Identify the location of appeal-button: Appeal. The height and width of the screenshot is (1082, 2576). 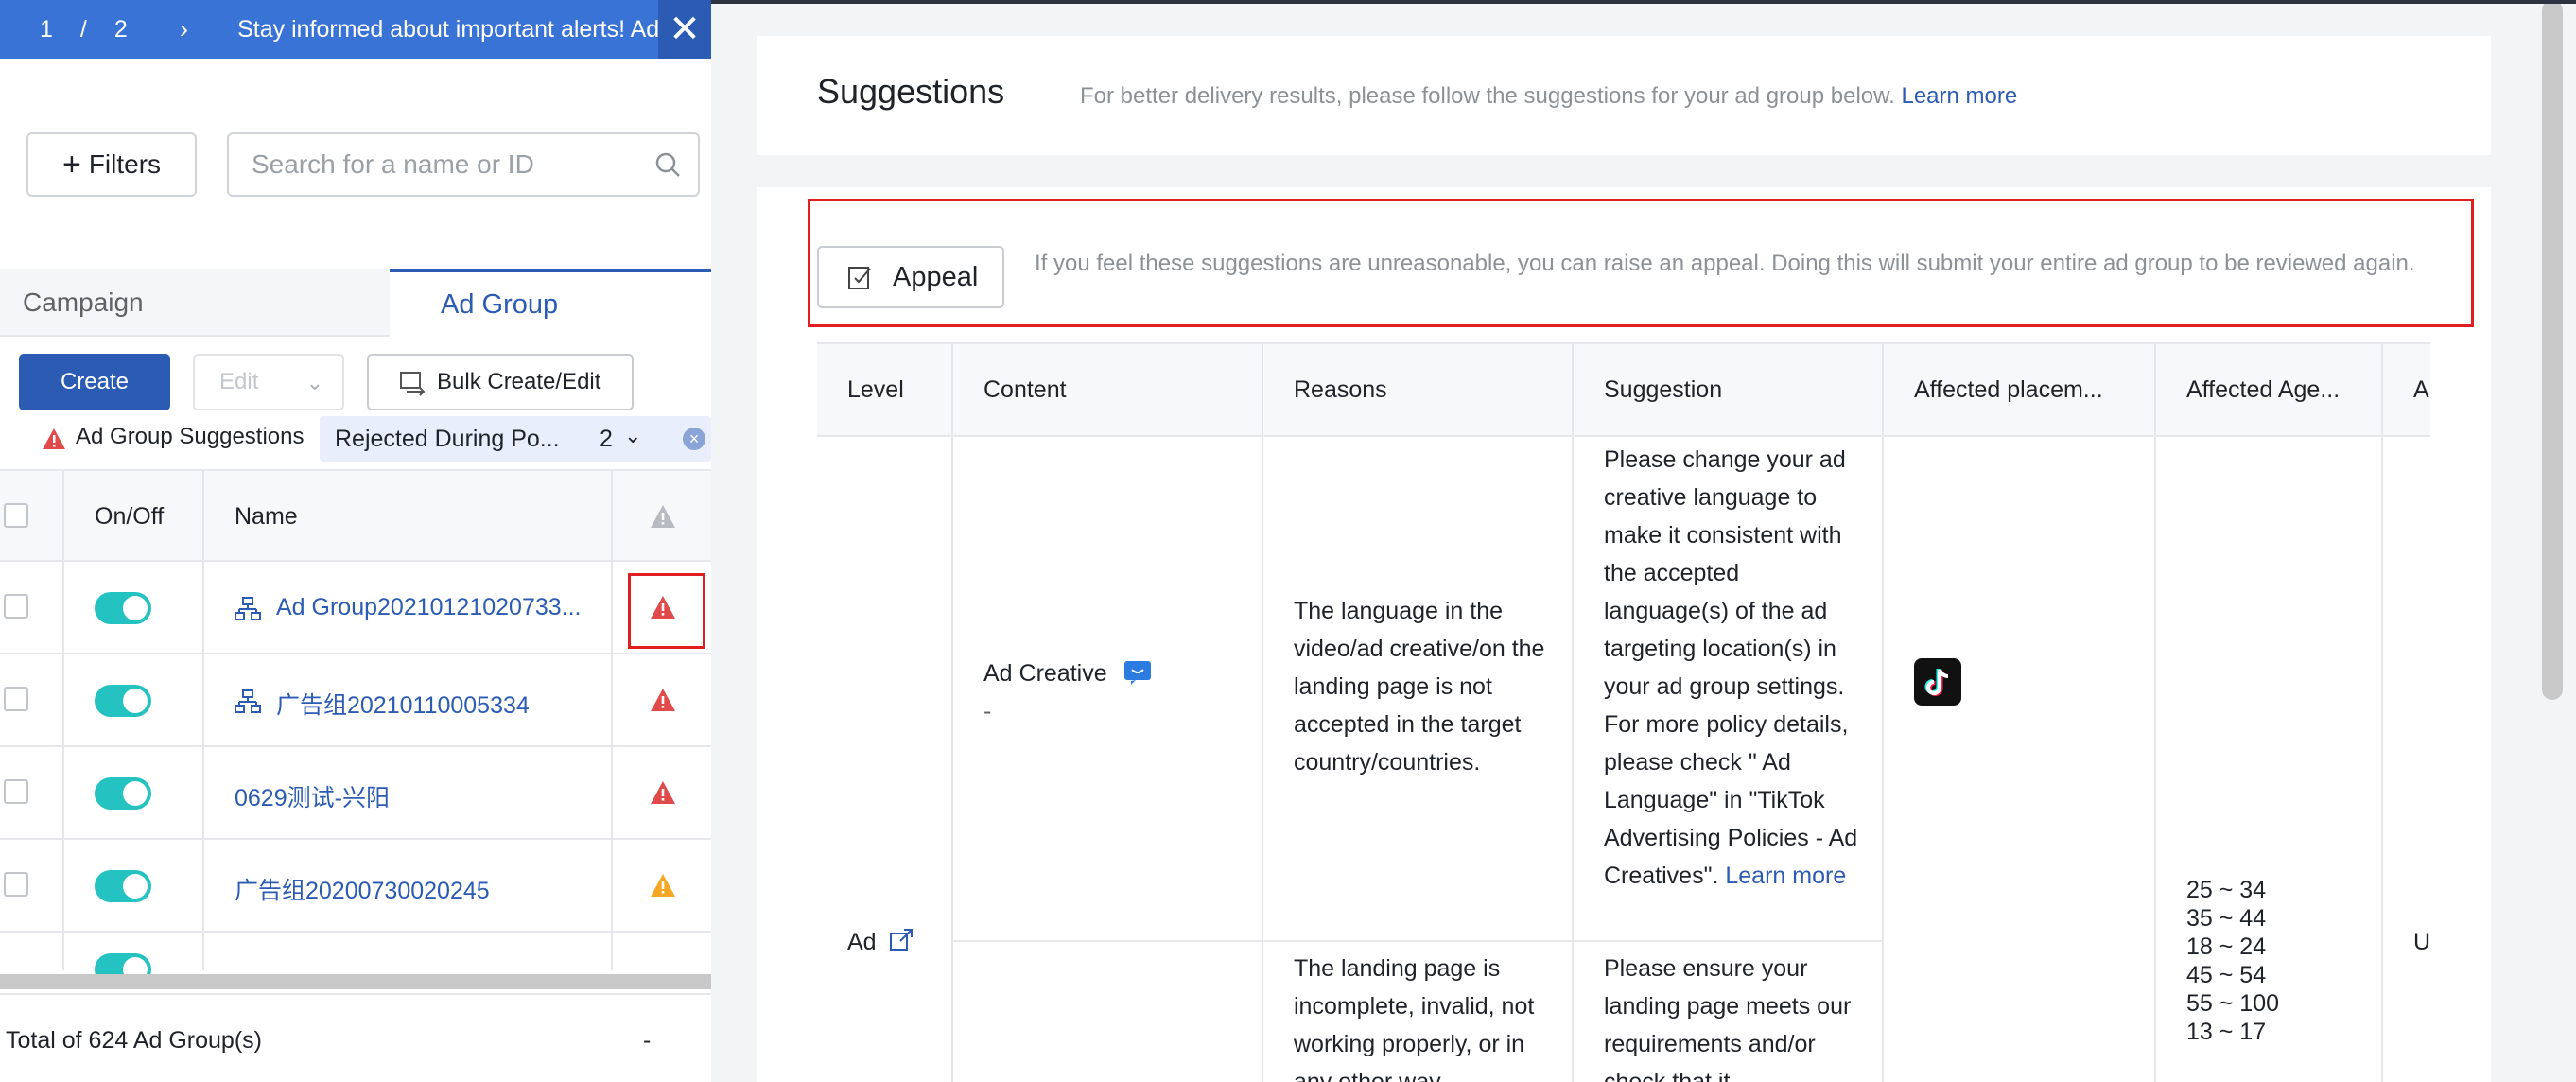
(910, 277).